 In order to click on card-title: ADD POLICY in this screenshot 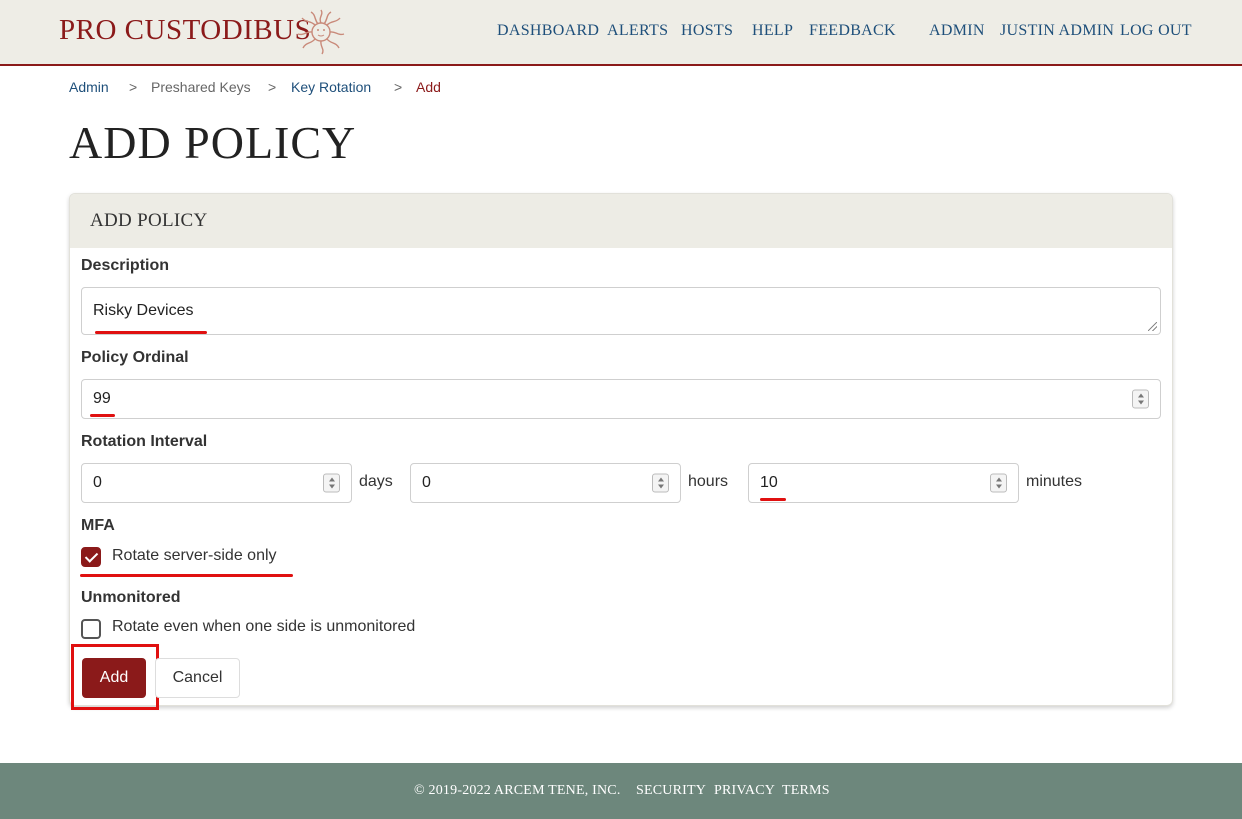, I will do `click(149, 220)`.